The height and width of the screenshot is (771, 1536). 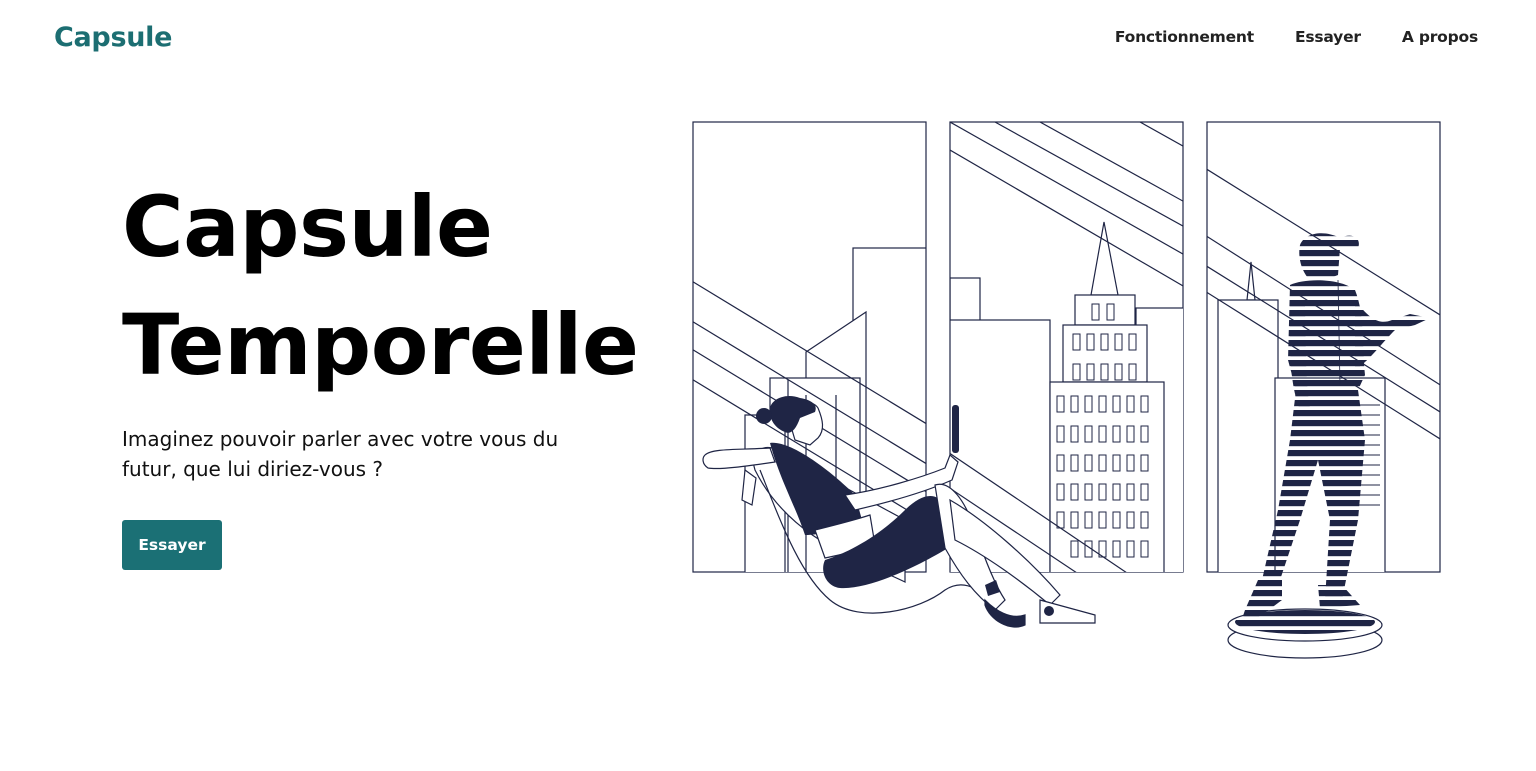 I want to click on nav-link-fonctionnement: Fonctionnement, so click(x=1184, y=37).